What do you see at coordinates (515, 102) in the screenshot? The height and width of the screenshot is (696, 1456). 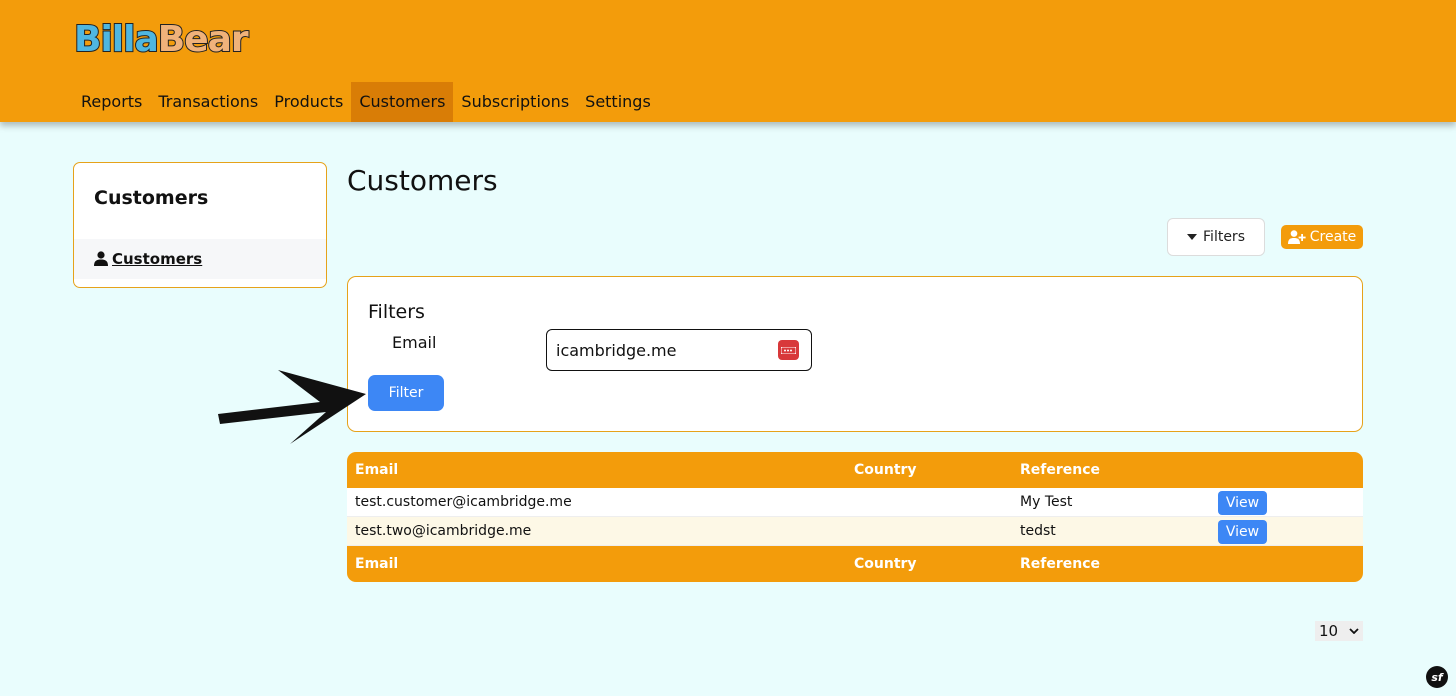 I see `nav-subscriptions: Subscriptions` at bounding box center [515, 102].